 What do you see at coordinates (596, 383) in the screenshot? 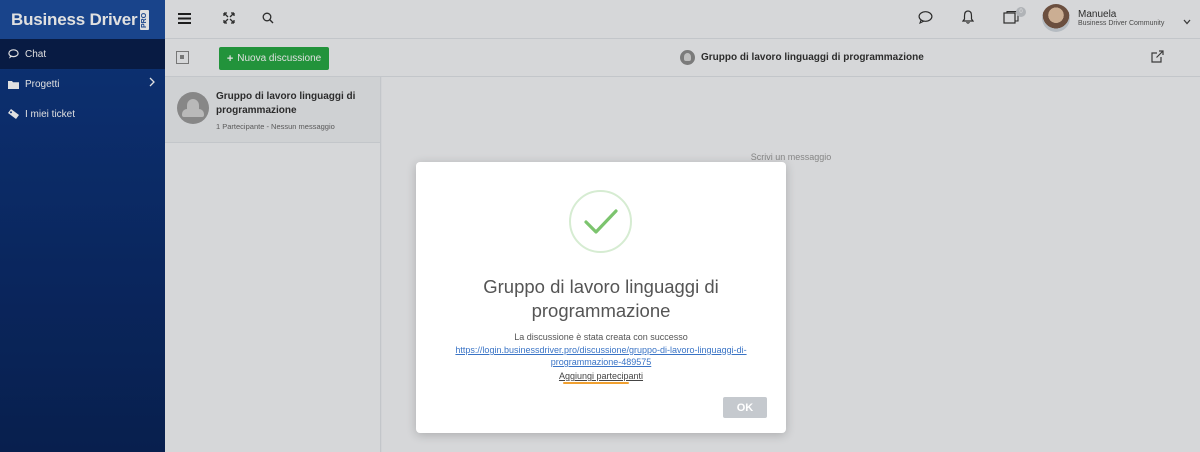
I see `spellcheck-underline` at bounding box center [596, 383].